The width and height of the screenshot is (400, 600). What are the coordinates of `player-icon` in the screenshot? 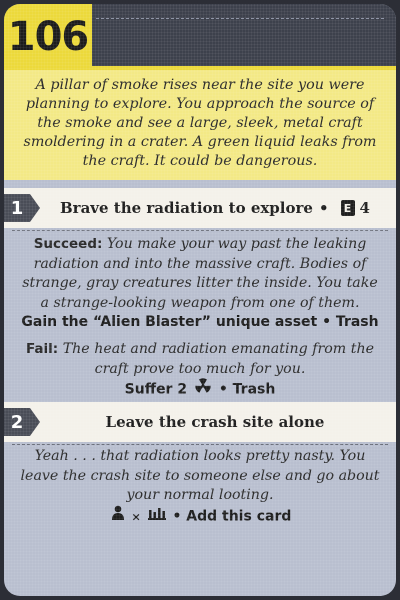 It's located at (118, 516).